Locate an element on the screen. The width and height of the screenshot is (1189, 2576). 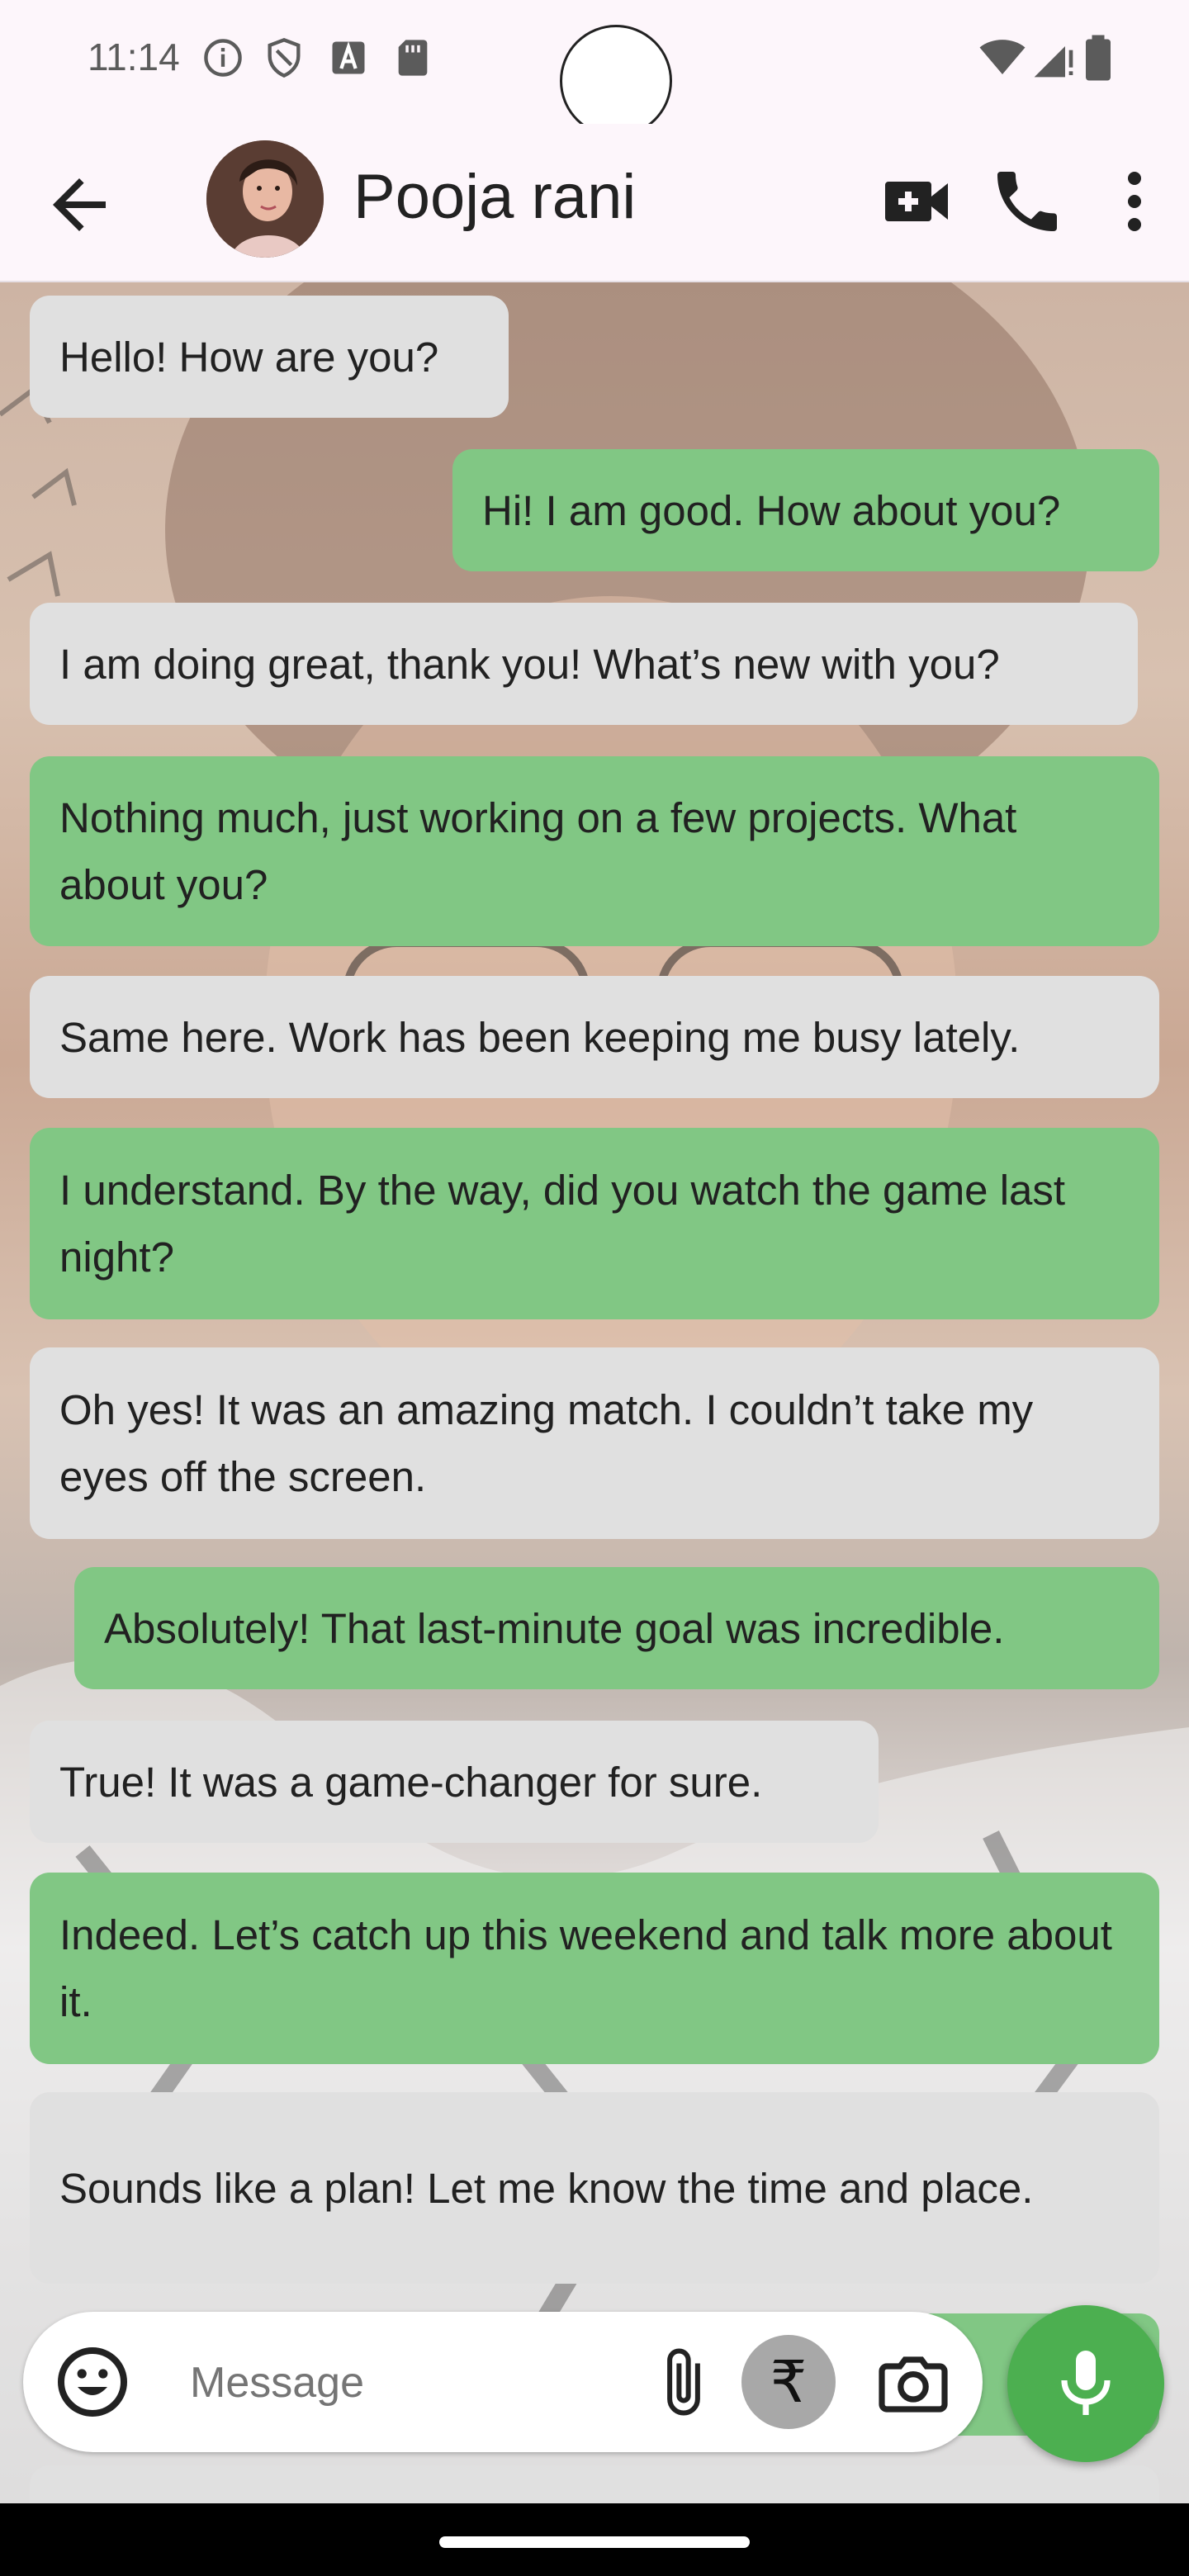
signal-icon is located at coordinates (1053, 62).